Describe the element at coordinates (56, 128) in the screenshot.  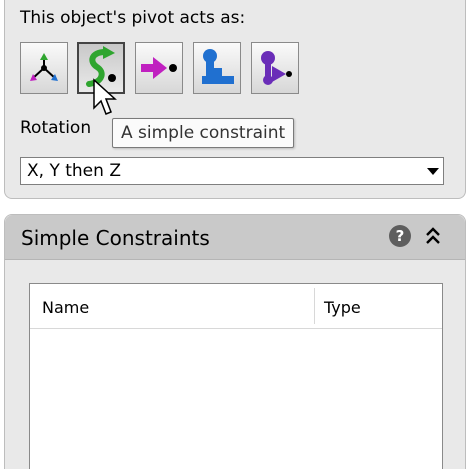
I see `rotation-label: Rotation` at that location.